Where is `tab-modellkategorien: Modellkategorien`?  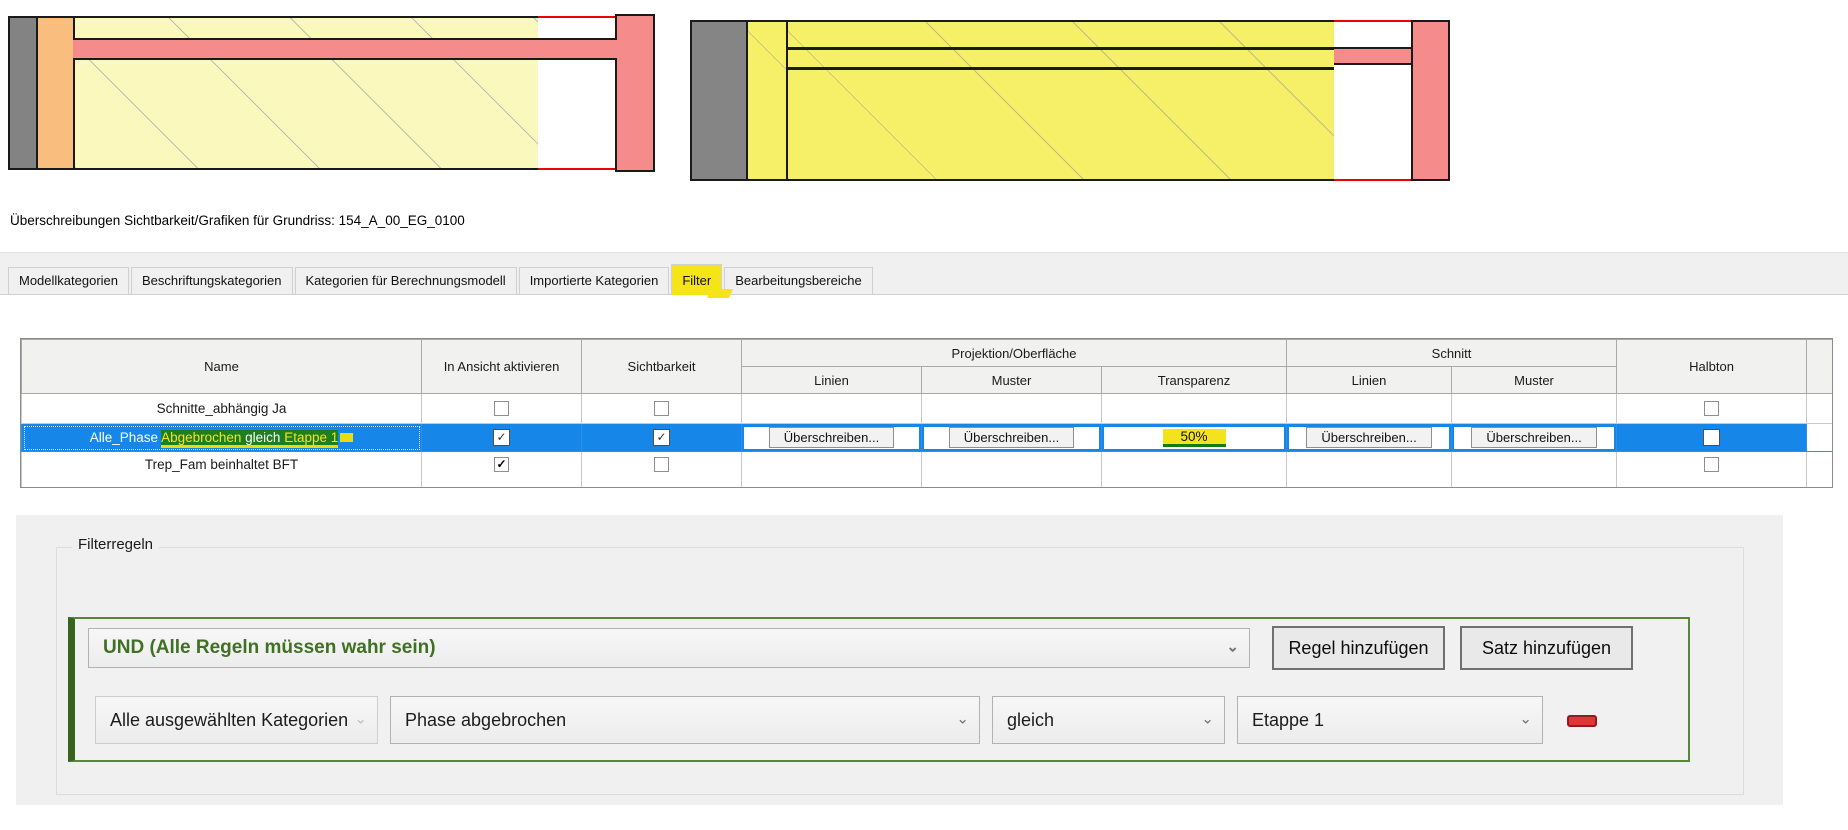 tab-modellkategorien: Modellkategorien is located at coordinates (69, 281).